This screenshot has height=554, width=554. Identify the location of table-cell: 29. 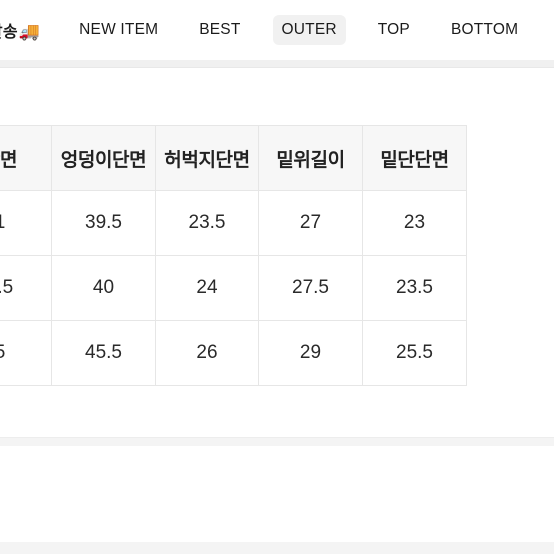
(310, 353).